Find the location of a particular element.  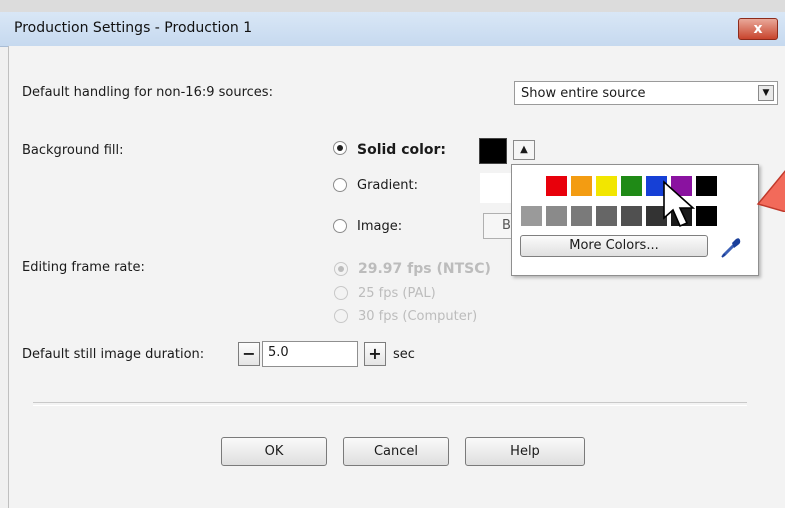

gradient-label: Gradient: is located at coordinates (387, 185).